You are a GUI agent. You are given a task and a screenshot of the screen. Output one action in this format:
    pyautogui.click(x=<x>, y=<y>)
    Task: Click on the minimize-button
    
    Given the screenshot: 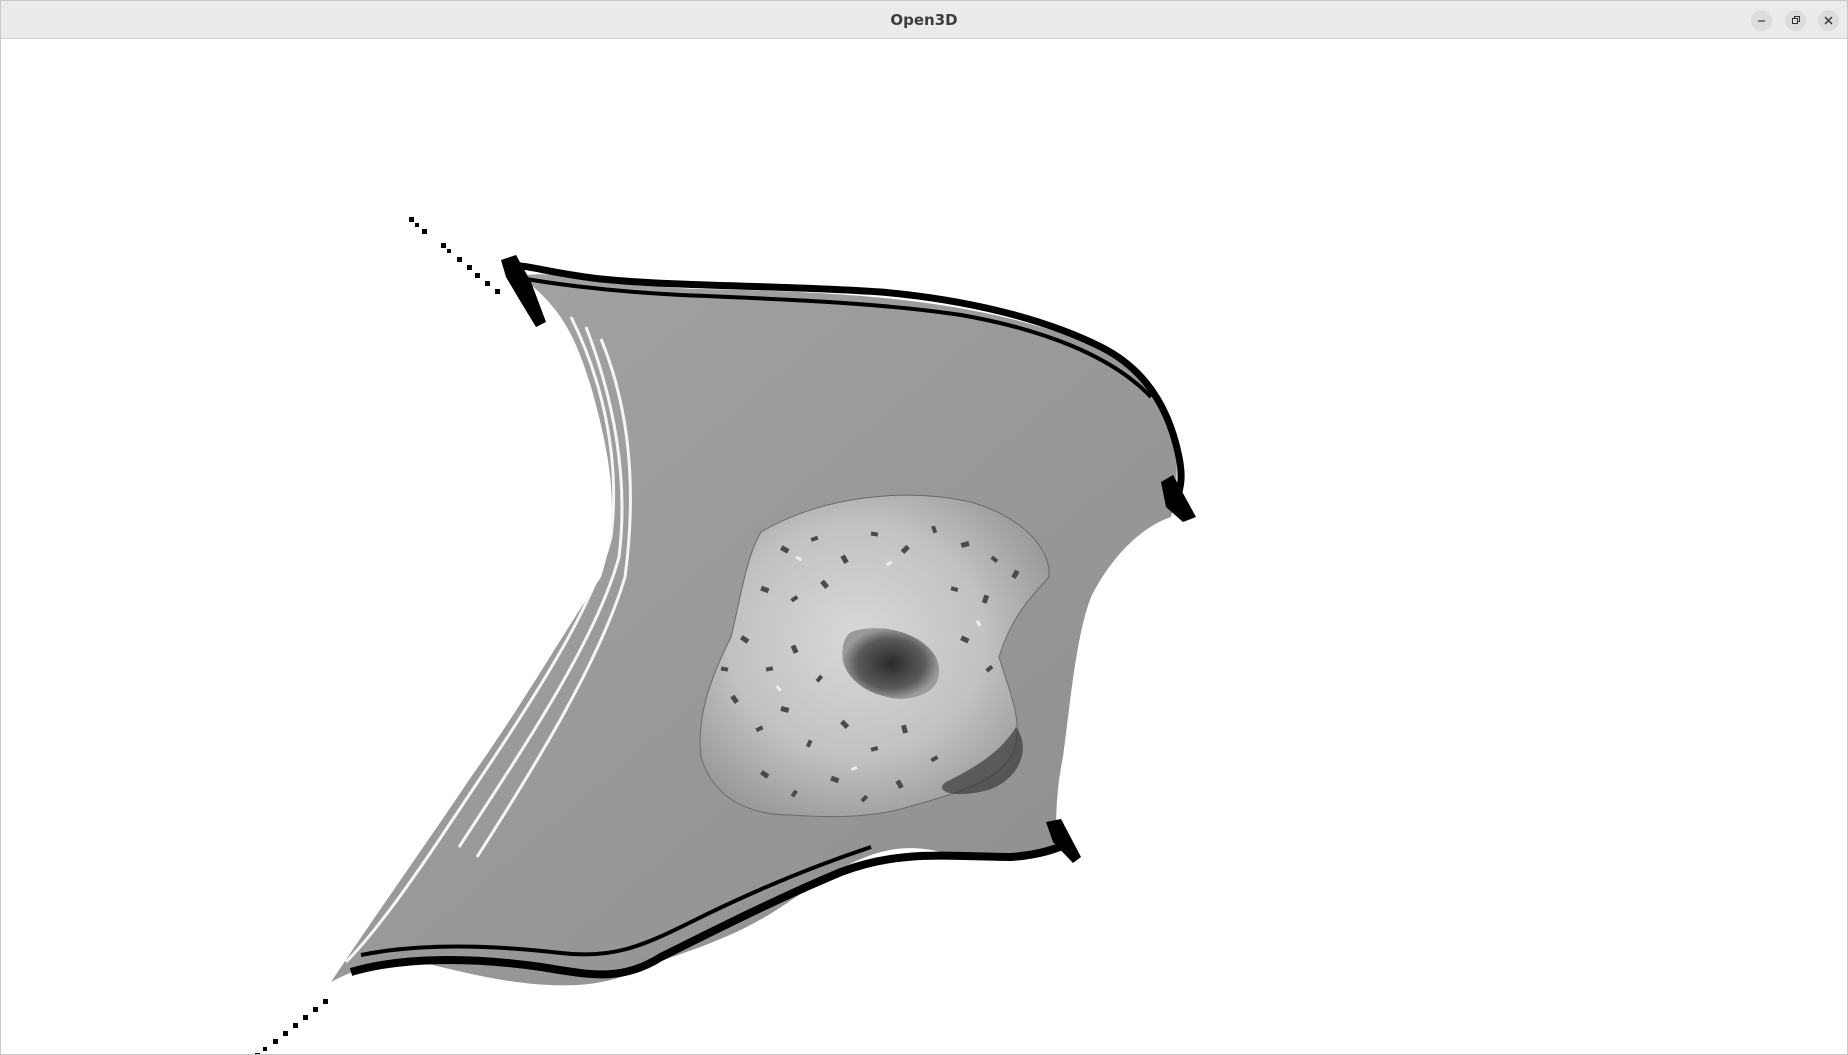 What is the action you would take?
    pyautogui.click(x=1761, y=20)
    